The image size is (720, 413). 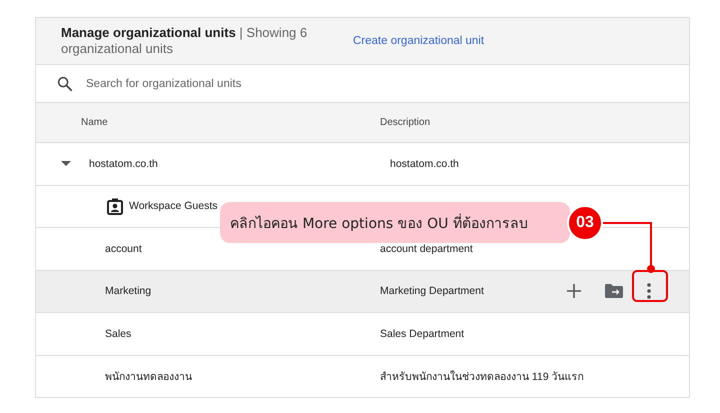 I want to click on search-field: Search for organizational units, so click(x=236, y=83).